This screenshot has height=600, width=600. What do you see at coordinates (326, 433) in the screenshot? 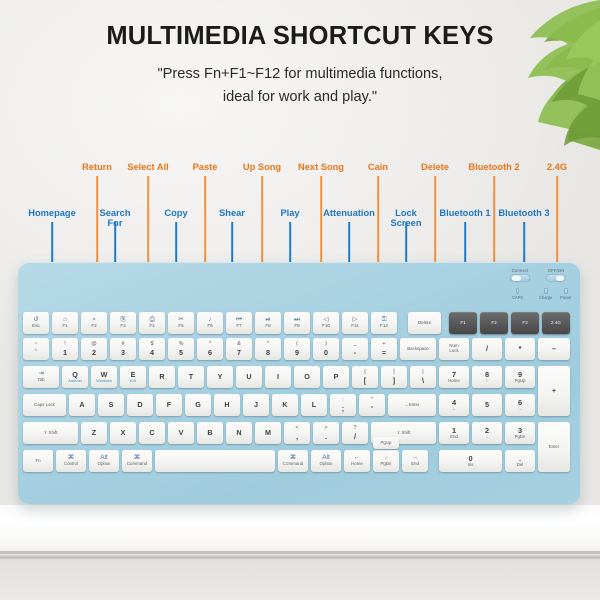
I see `key-: >.` at bounding box center [326, 433].